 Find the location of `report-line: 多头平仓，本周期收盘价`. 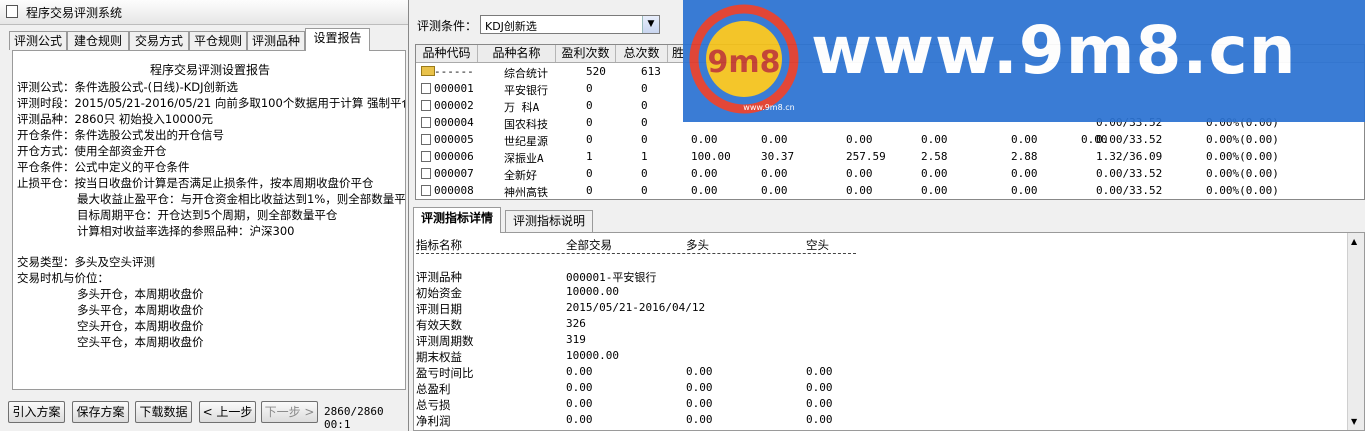

report-line: 多头平仓，本周期收盘价 is located at coordinates (140, 310).